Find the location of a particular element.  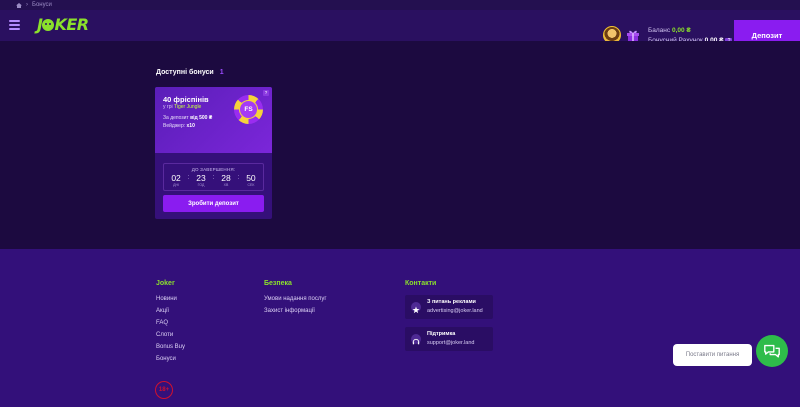

footer-link-bonus-buy: Bonus Buy is located at coordinates (170, 347).